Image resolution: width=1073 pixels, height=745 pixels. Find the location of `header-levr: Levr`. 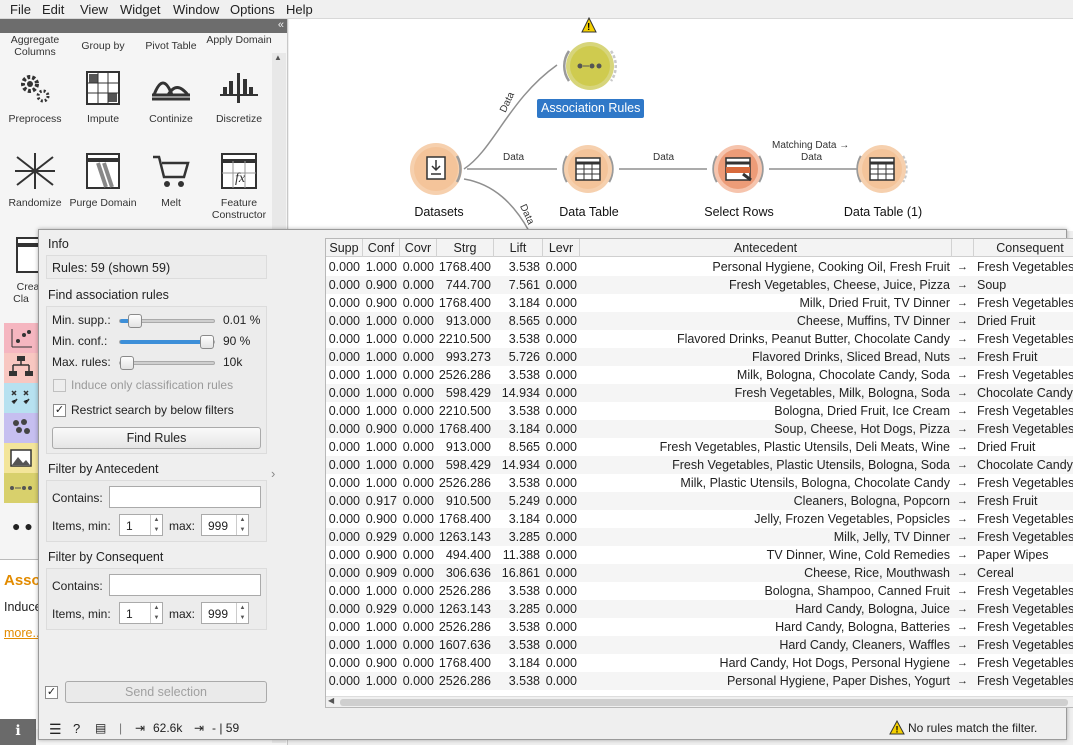

header-levr: Levr is located at coordinates (561, 248).